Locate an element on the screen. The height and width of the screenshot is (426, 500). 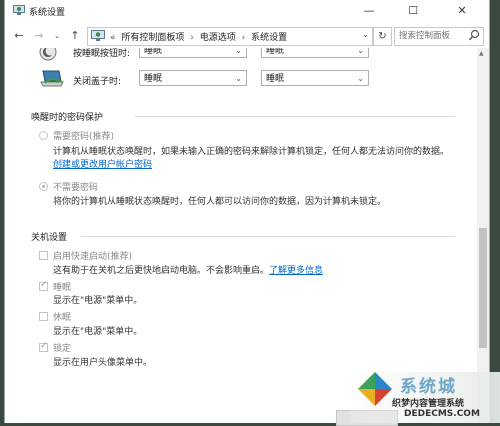
no-password-desc: 将你的计算机从睡眠状态唤醒时，任何人都可以访问你的数据，因为计算机未锁定。 is located at coordinates (220, 202).